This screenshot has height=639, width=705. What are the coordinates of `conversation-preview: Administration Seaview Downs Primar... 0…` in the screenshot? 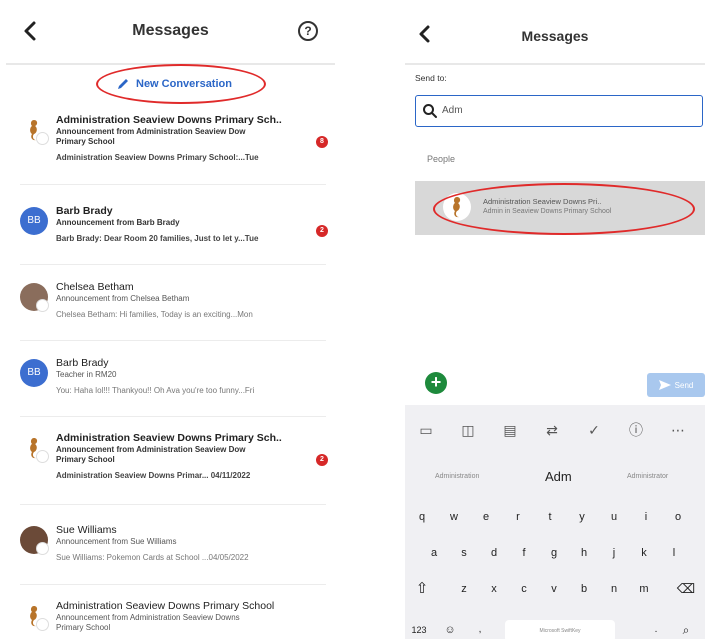 It's located at (153, 475).